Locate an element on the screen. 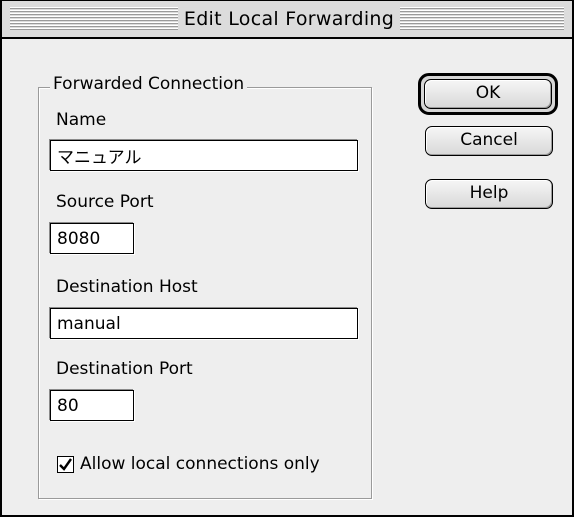 The width and height of the screenshot is (574, 520). group-title: Forwarded Connection is located at coordinates (149, 84).